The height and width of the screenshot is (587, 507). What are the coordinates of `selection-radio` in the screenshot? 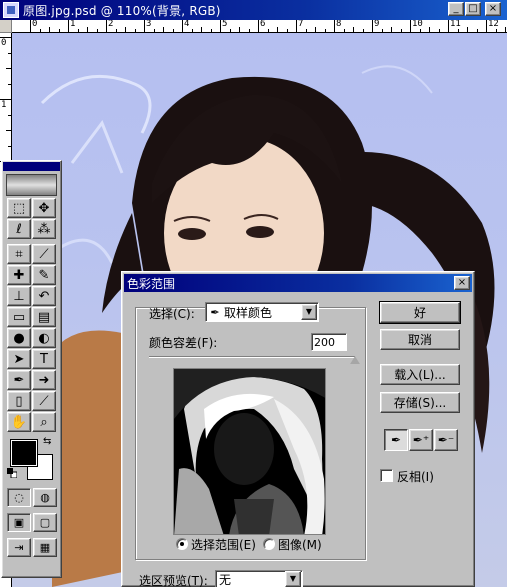 It's located at (182, 544).